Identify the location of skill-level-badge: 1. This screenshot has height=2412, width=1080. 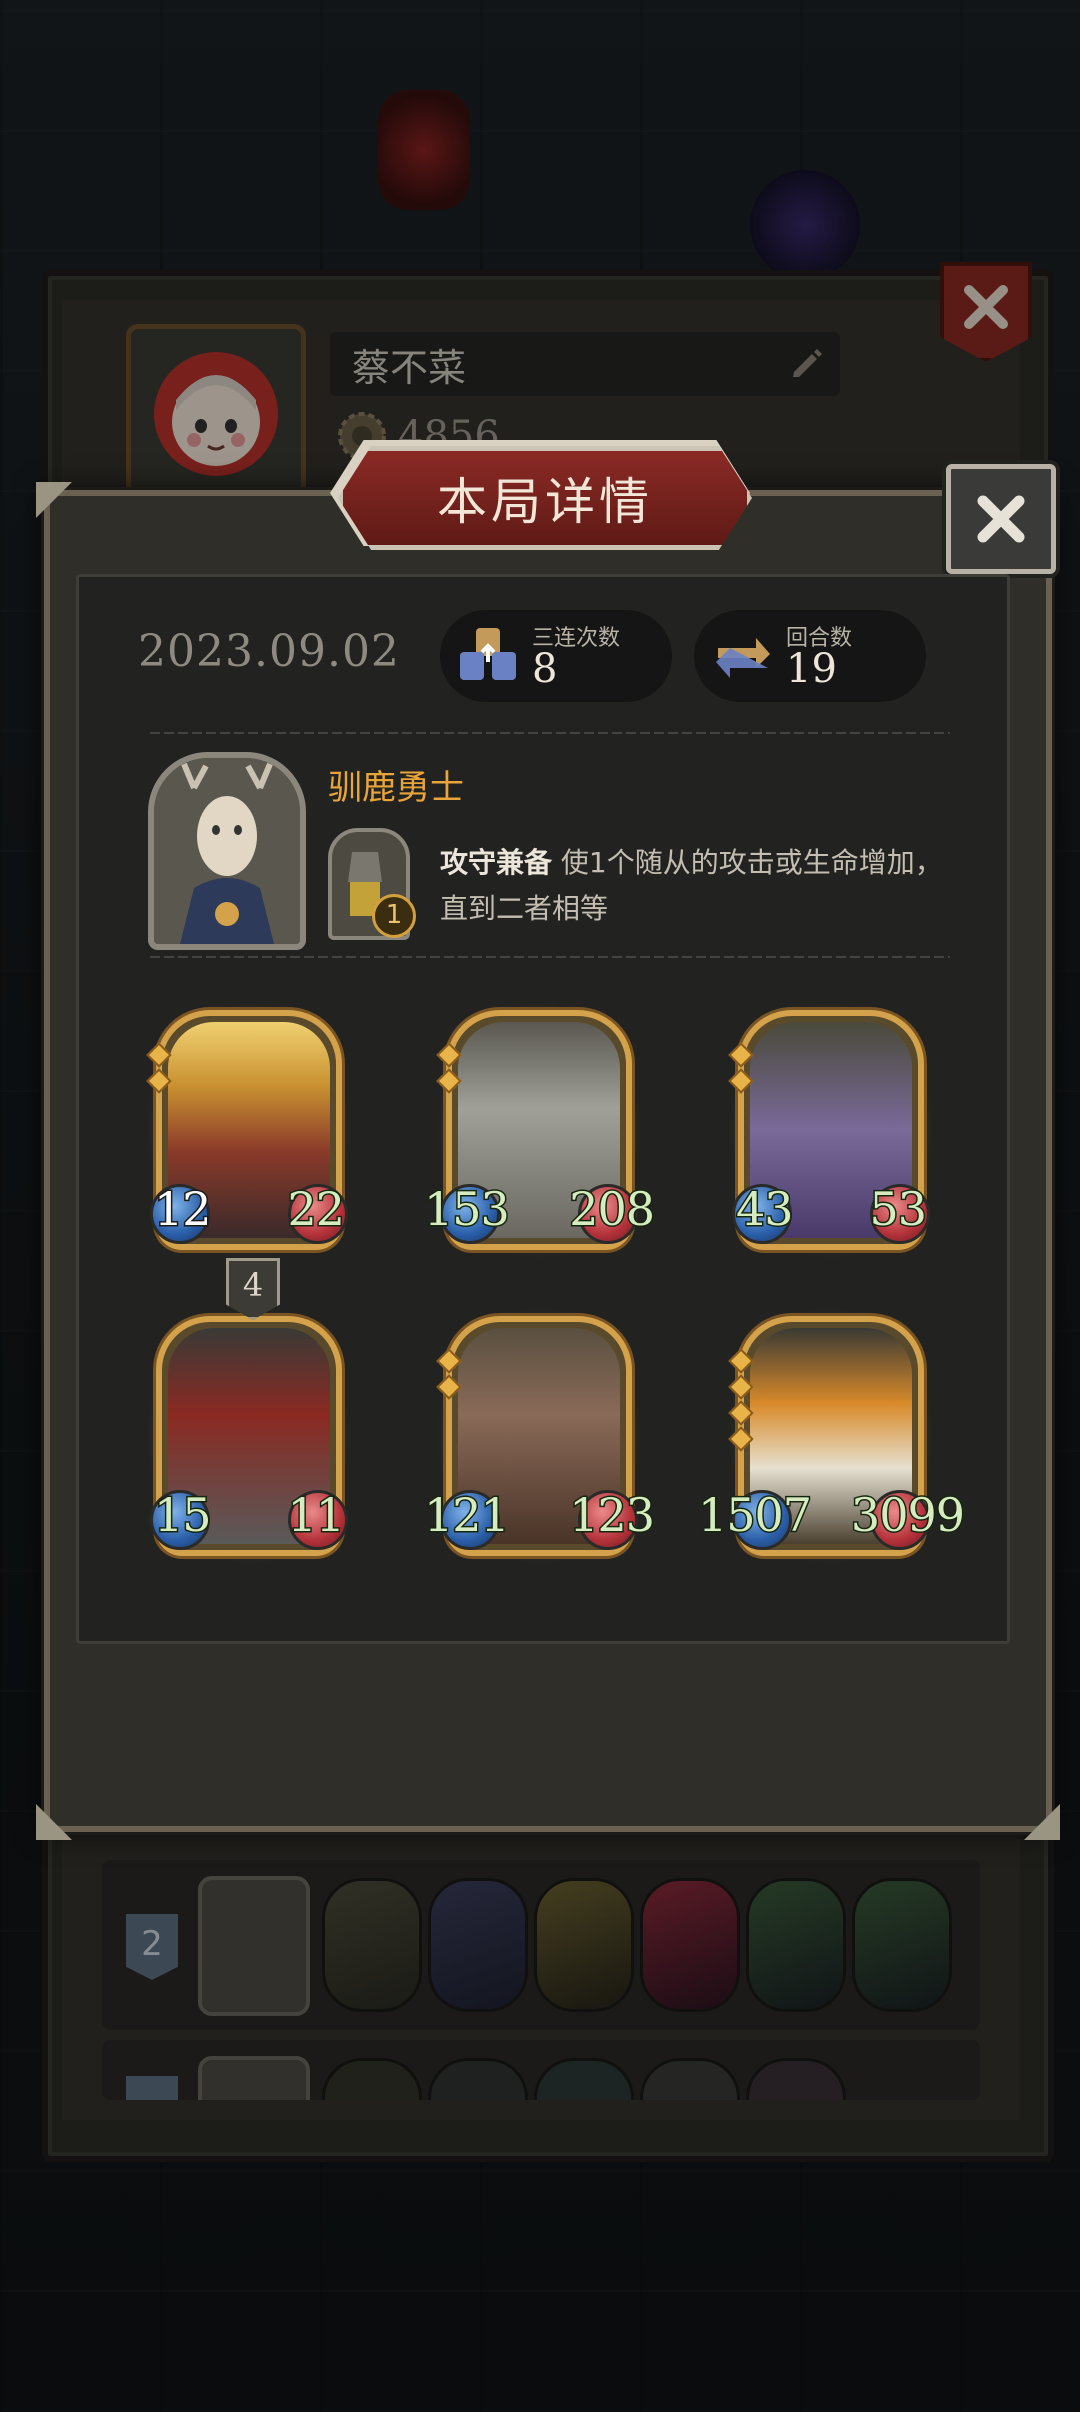
(394, 916).